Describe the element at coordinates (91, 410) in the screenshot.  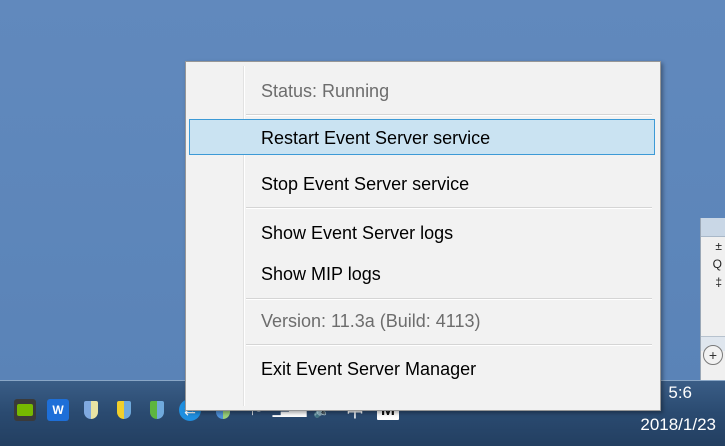
I see `milestone-shield-icon` at that location.